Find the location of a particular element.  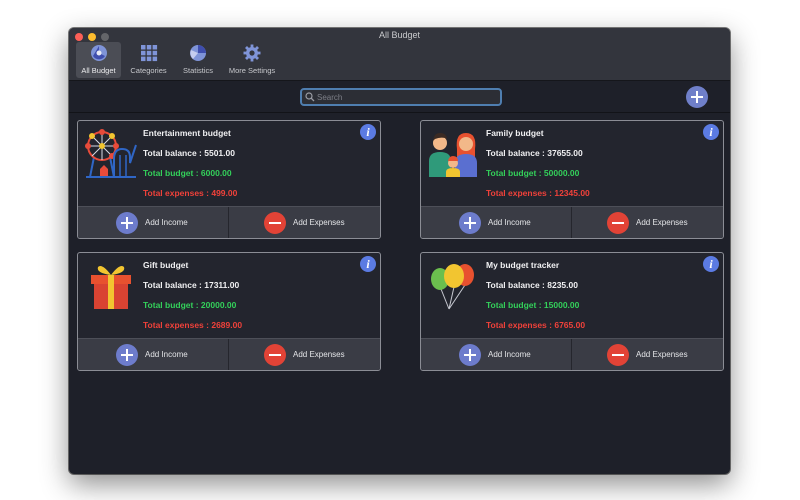

add-budget-button is located at coordinates (697, 97).